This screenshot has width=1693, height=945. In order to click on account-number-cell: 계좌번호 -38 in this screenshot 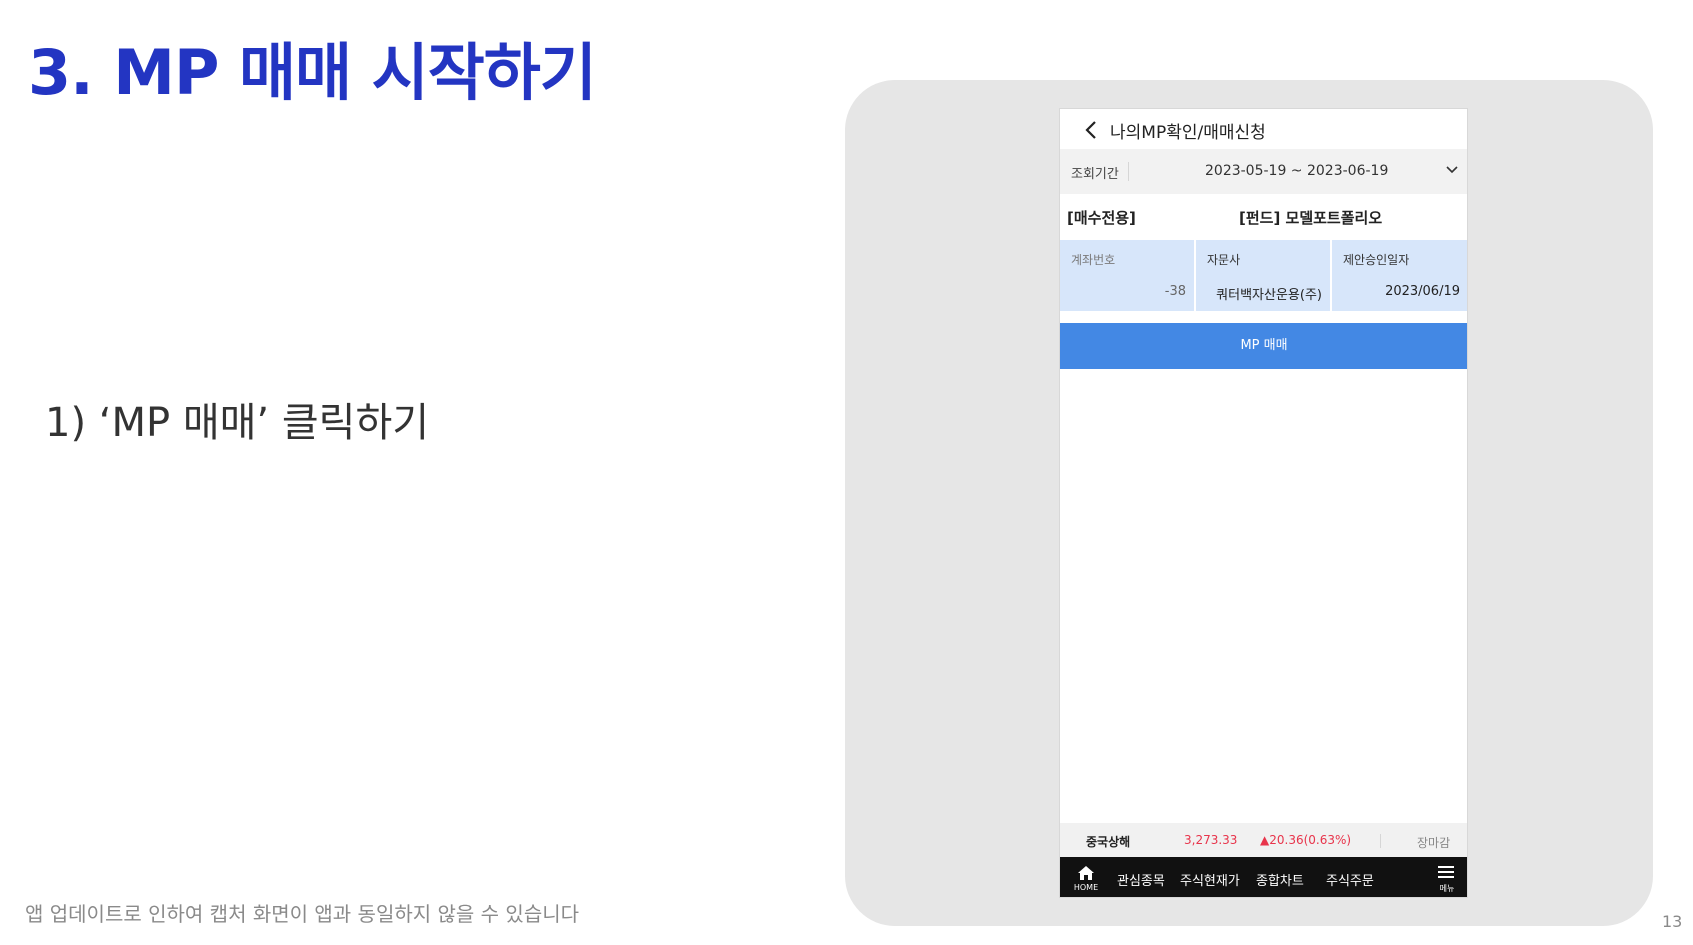, I will do `click(1127, 275)`.